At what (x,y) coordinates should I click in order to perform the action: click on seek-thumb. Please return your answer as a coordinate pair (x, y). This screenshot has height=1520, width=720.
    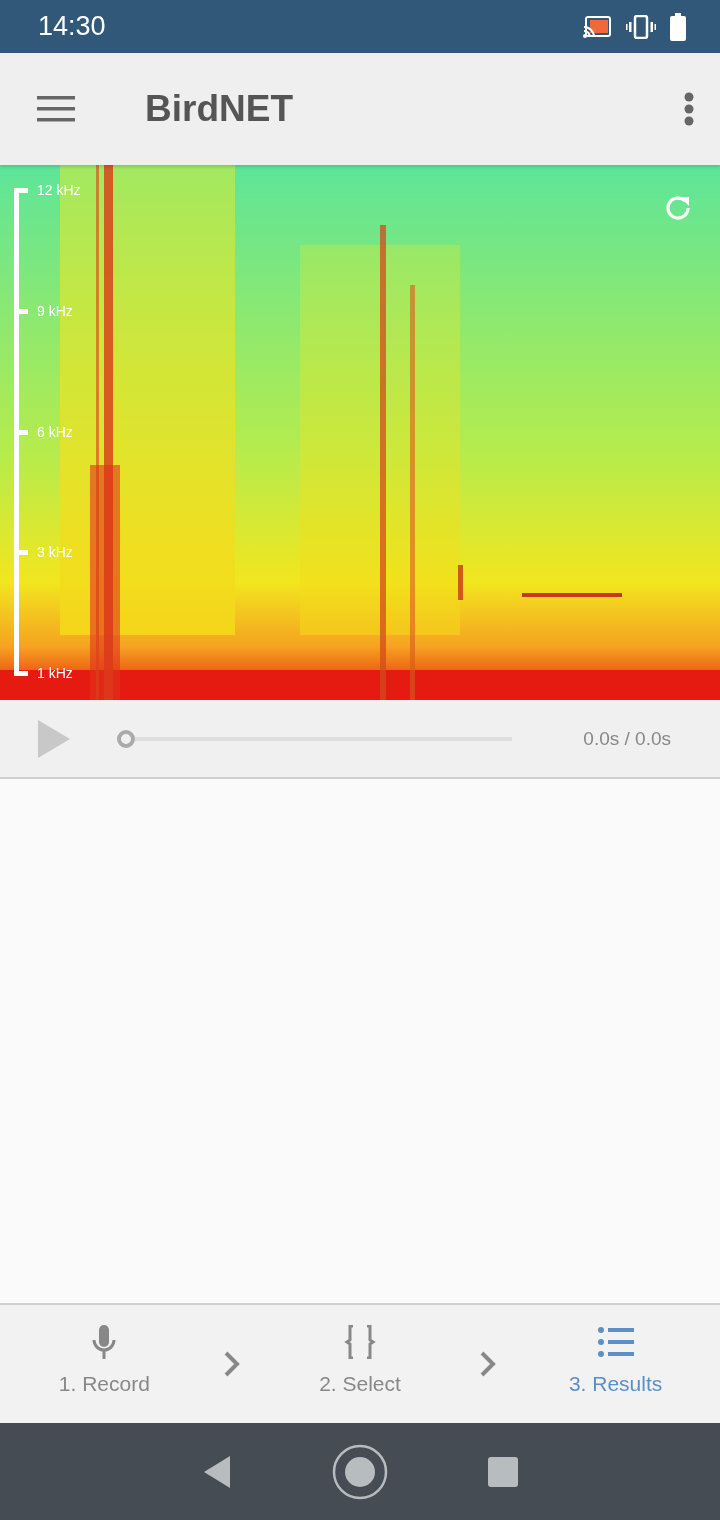
    Looking at the image, I should click on (126, 738).